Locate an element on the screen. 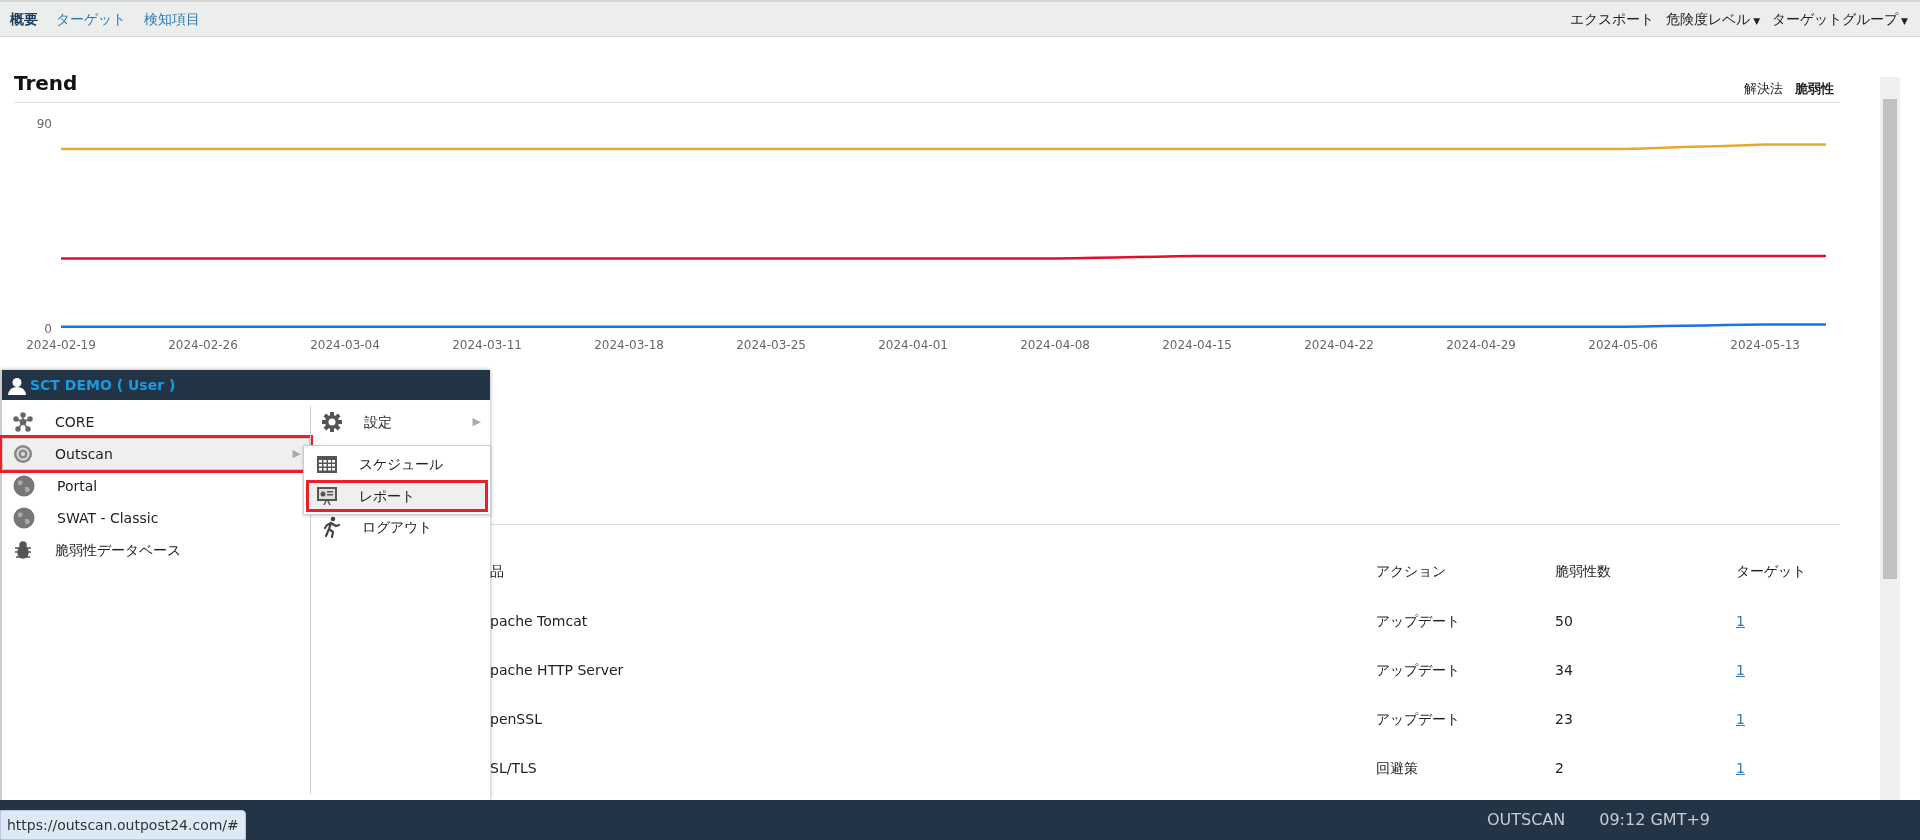 Image resolution: width=1920 pixels, height=840 pixels. target-icon is located at coordinates (23, 454).